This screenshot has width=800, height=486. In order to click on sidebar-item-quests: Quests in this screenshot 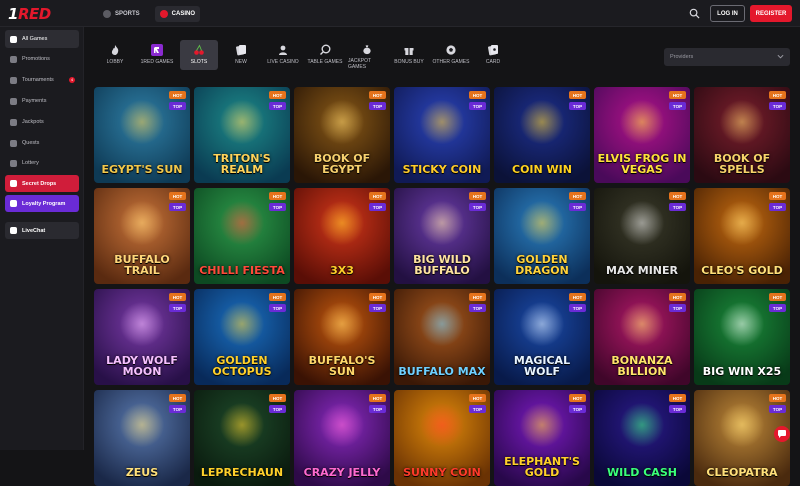, I will do `click(42, 143)`.